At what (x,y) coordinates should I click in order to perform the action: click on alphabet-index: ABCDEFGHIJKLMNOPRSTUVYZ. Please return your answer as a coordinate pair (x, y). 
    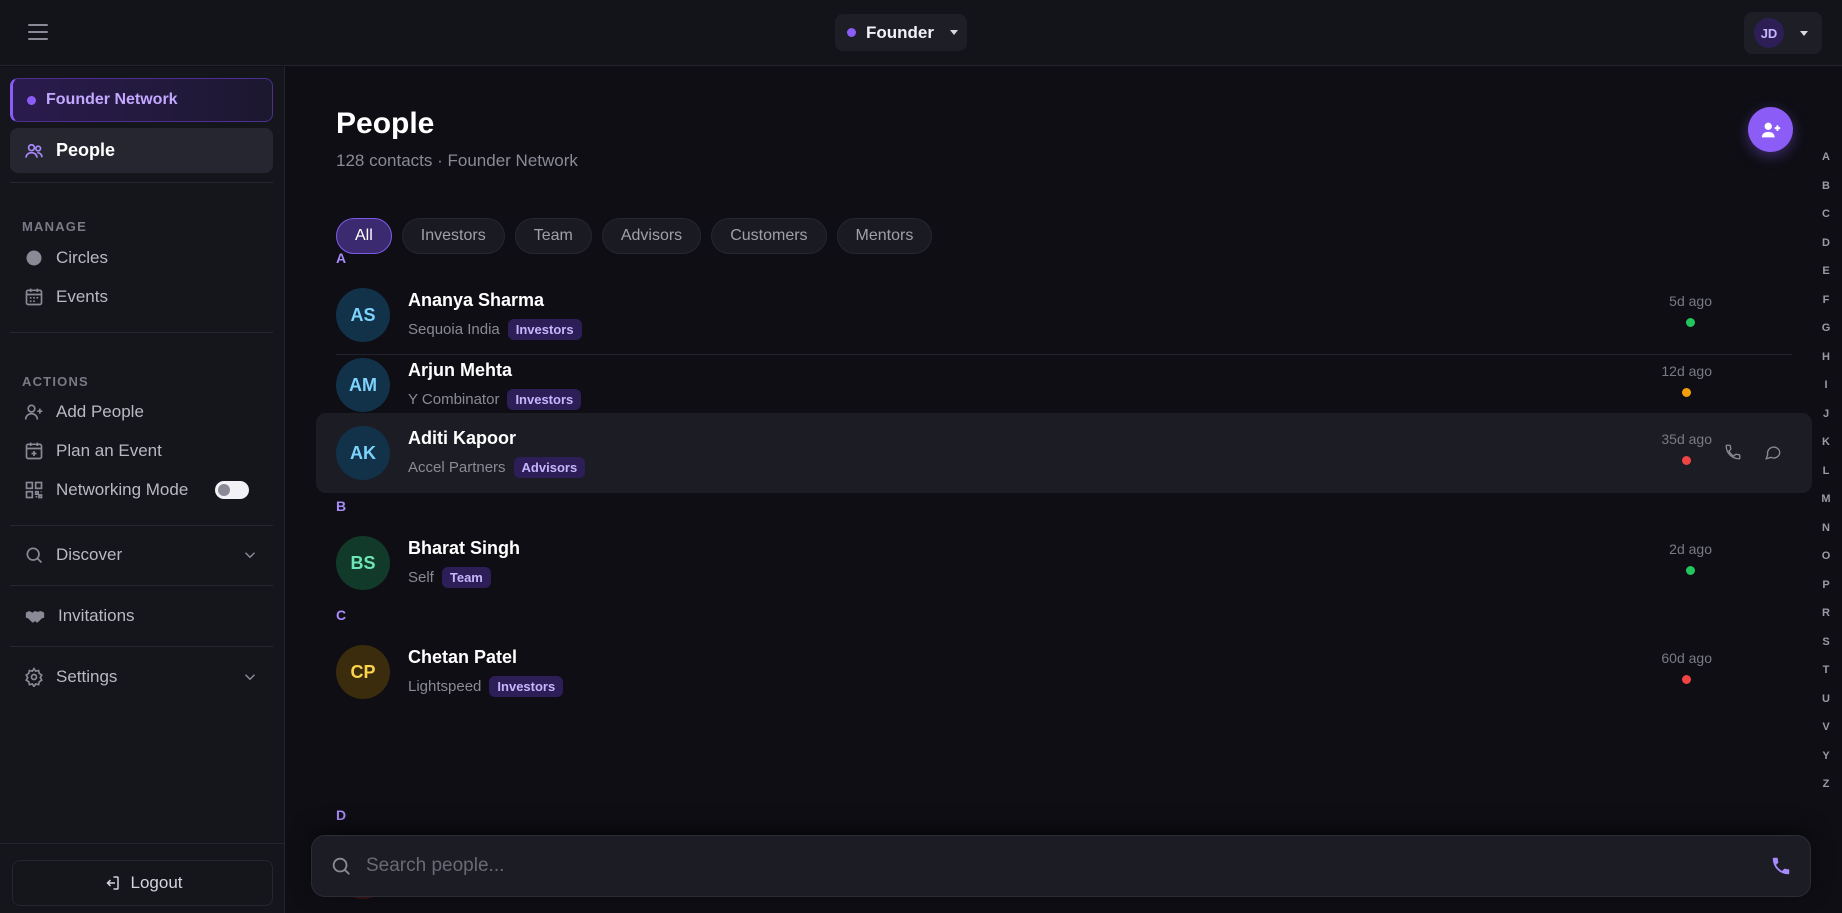
    Looking at the image, I should click on (1826, 478).